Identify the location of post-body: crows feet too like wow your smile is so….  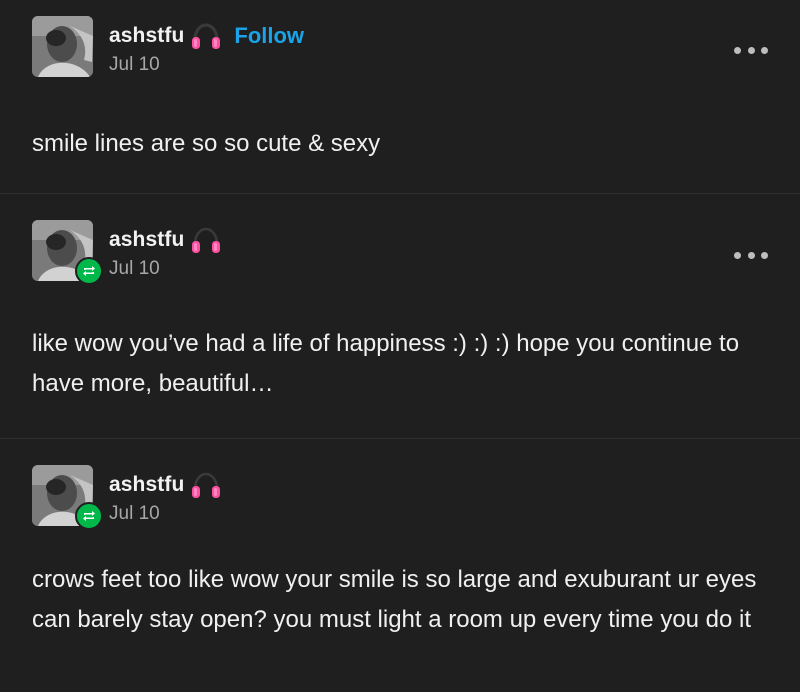
(394, 599).